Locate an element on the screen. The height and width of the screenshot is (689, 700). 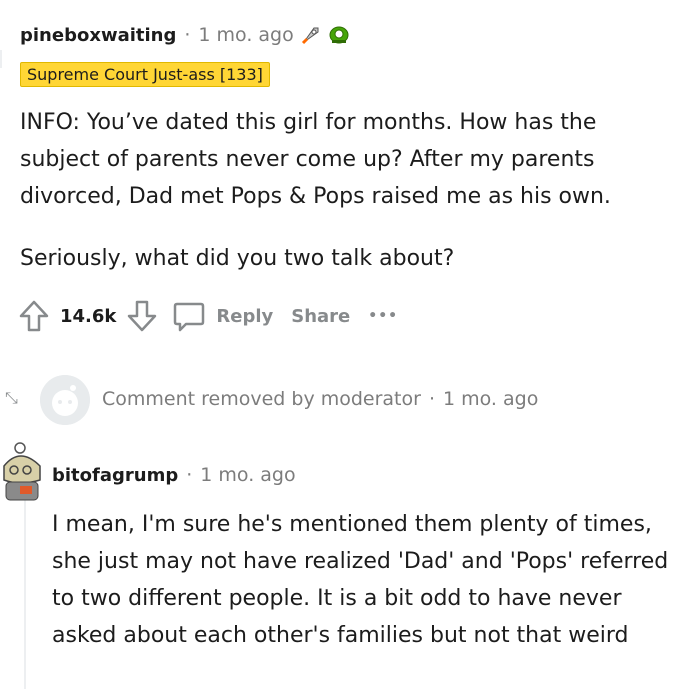
downvote-button is located at coordinates (142, 316).